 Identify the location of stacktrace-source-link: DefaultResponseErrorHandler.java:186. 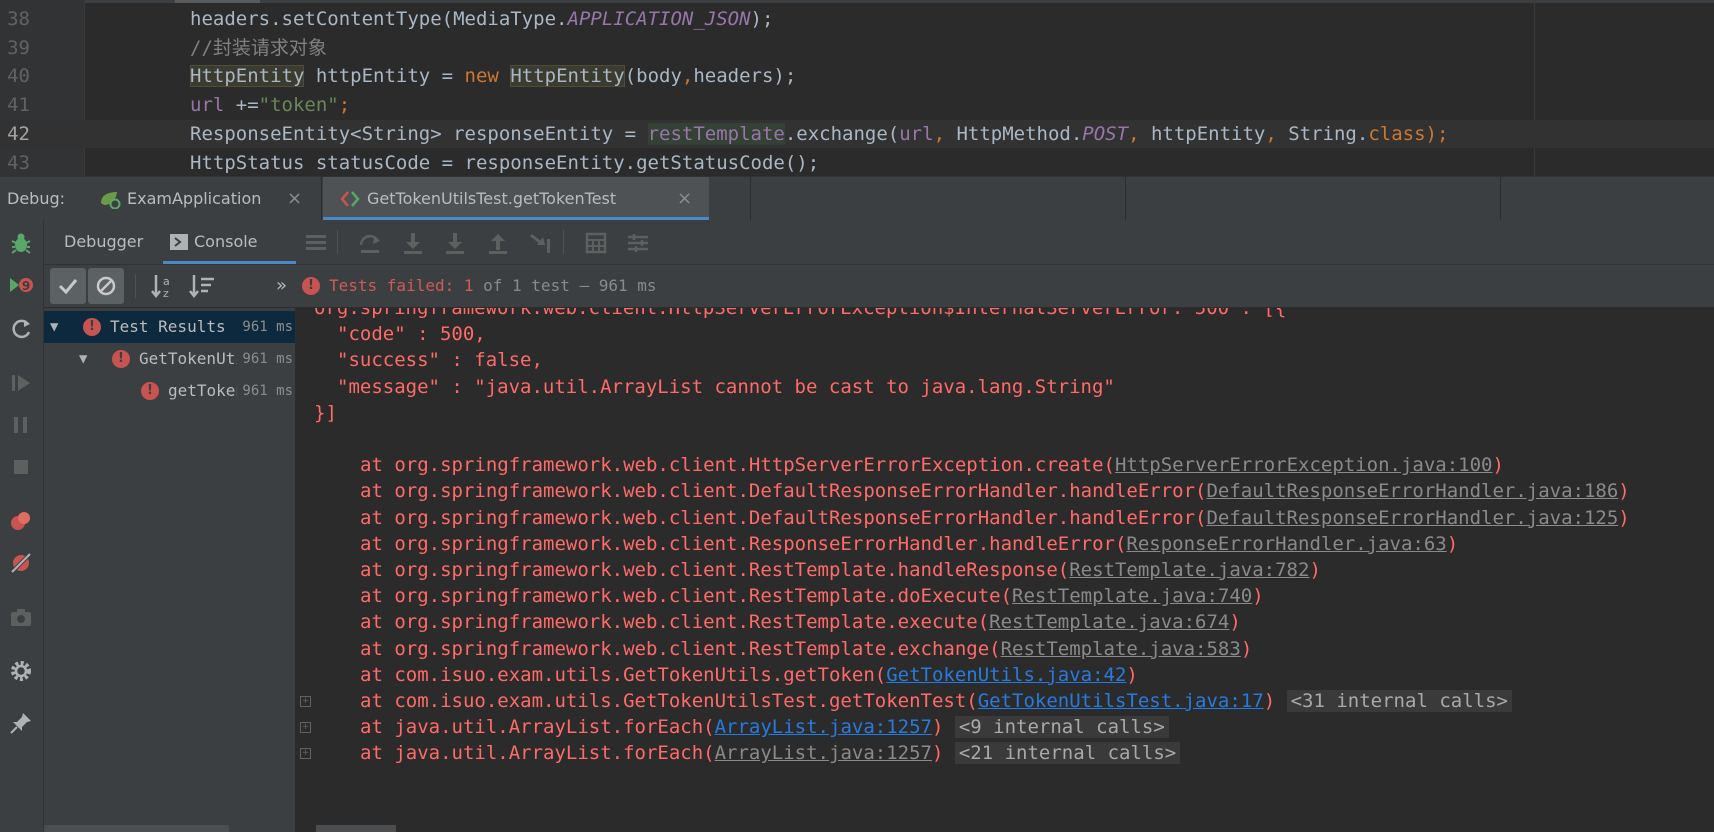
(1412, 491).